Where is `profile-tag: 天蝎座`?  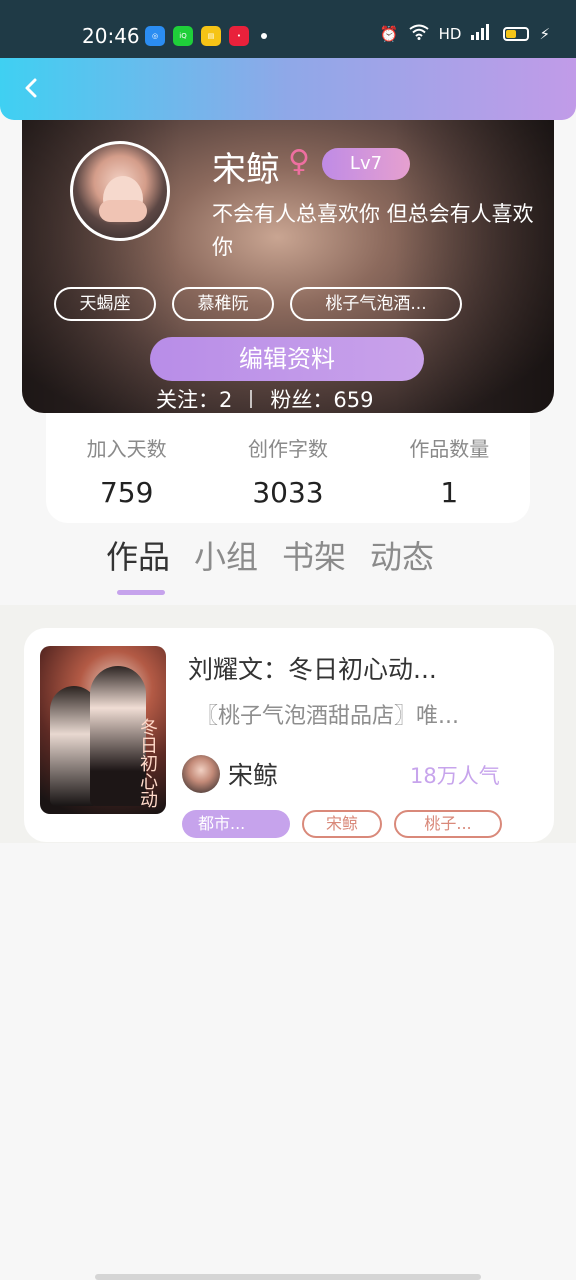 profile-tag: 天蝎座 is located at coordinates (105, 304).